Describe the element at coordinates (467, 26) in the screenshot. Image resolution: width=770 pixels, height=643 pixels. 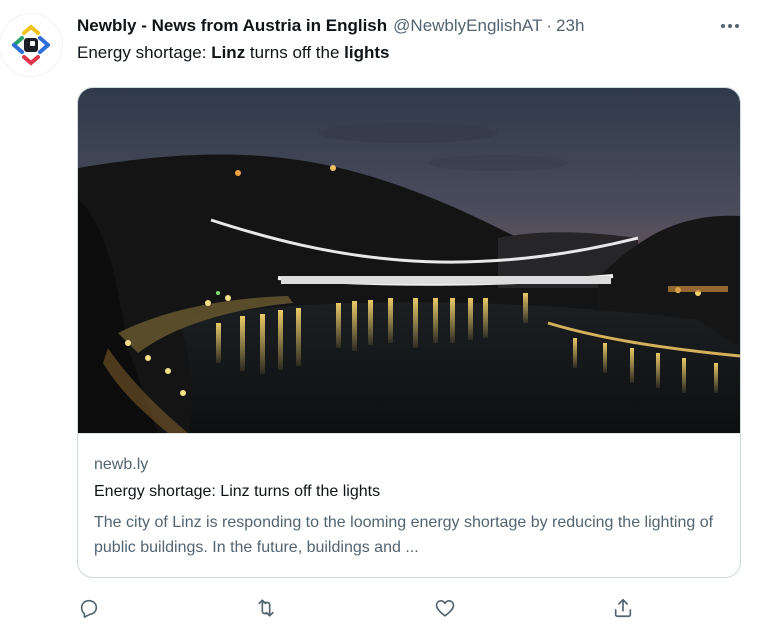
I see `user-handle: @NewblyEnglishAT` at that location.